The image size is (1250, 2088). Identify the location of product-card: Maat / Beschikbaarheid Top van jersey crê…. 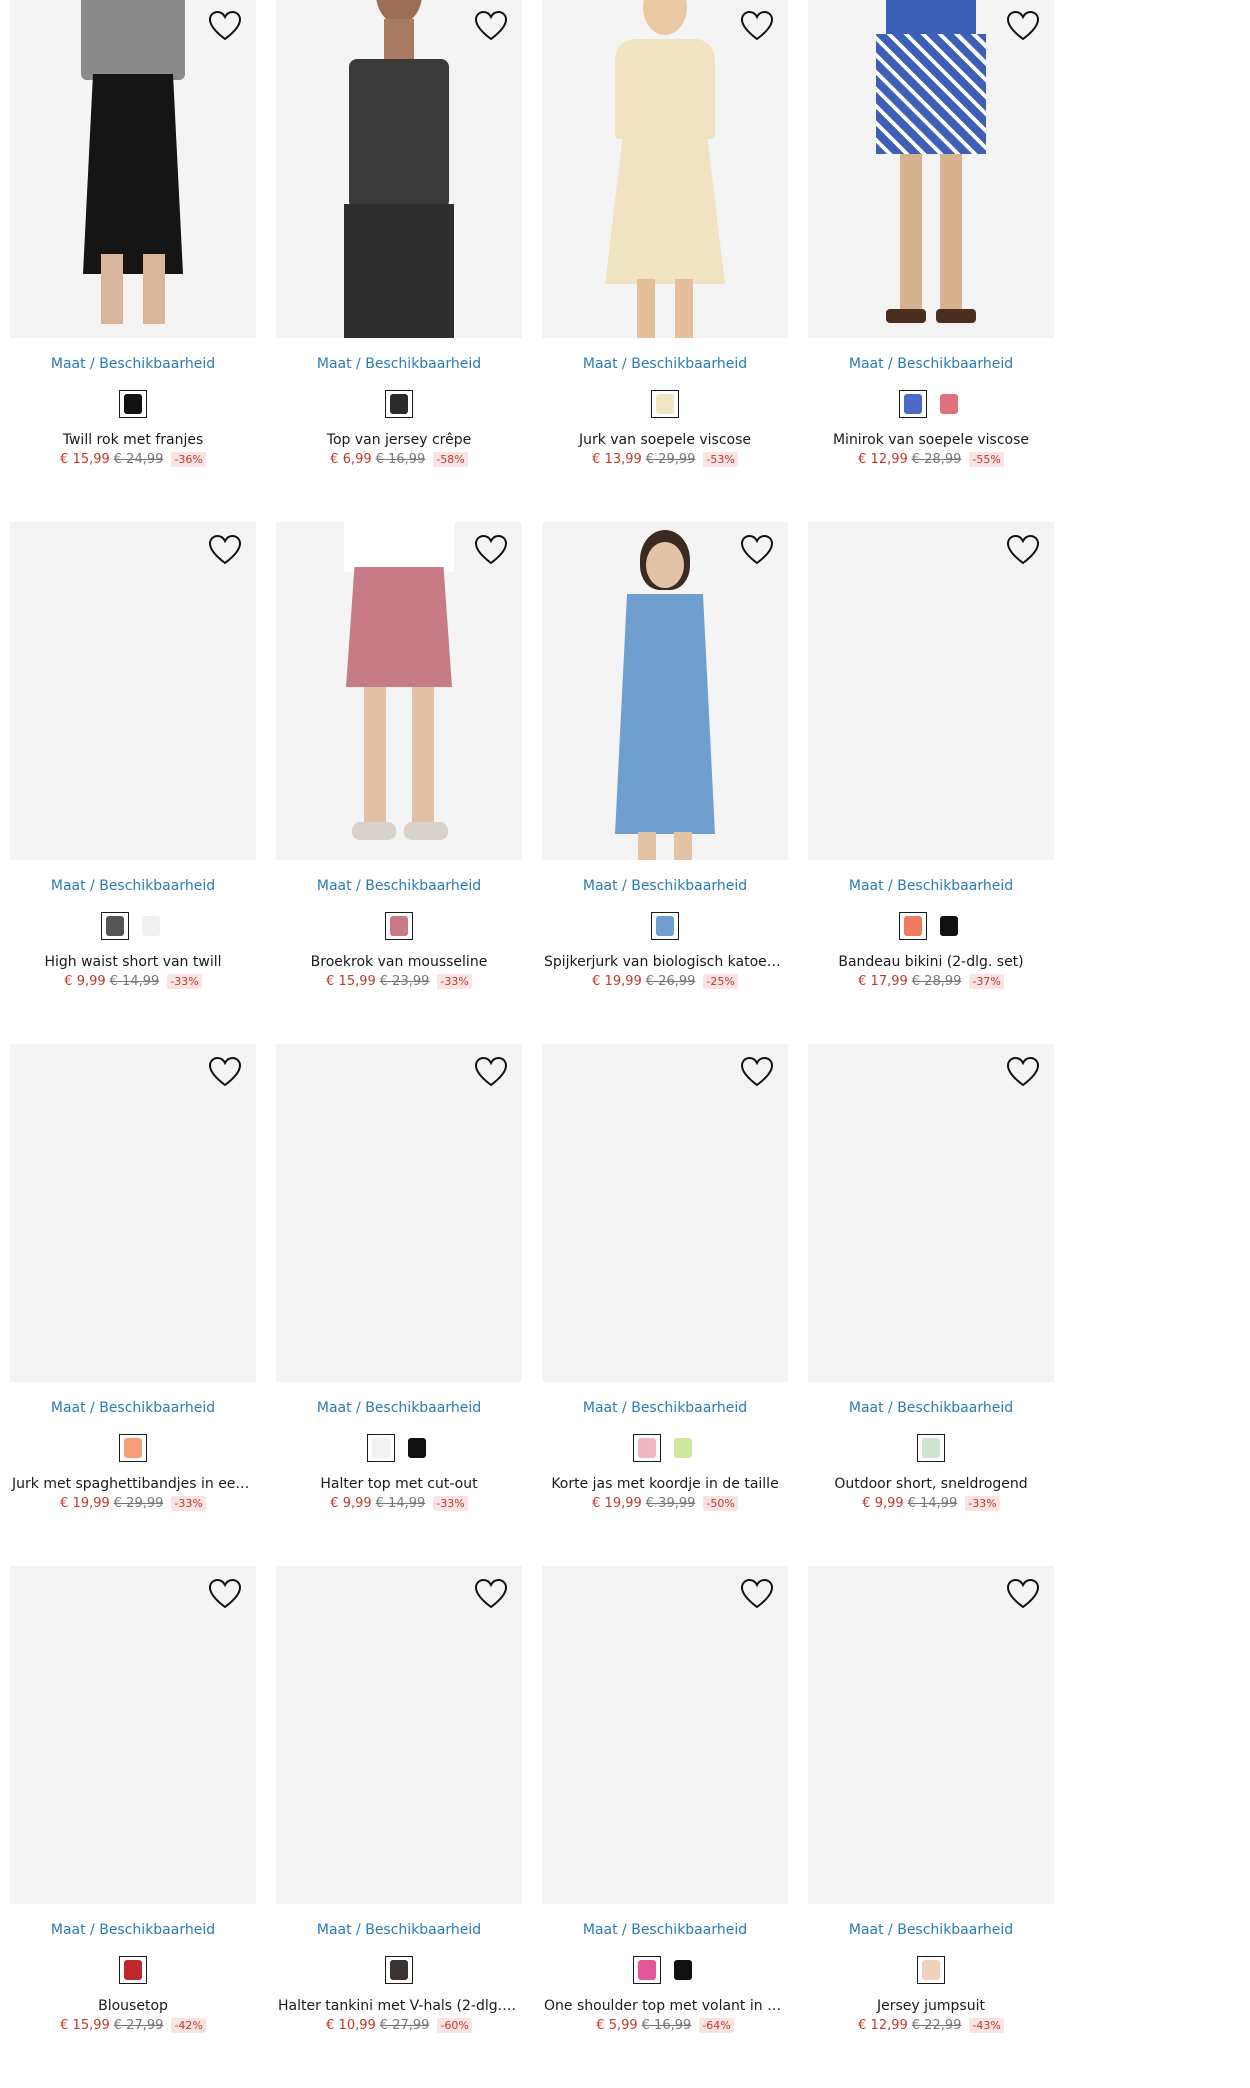
(399, 261).